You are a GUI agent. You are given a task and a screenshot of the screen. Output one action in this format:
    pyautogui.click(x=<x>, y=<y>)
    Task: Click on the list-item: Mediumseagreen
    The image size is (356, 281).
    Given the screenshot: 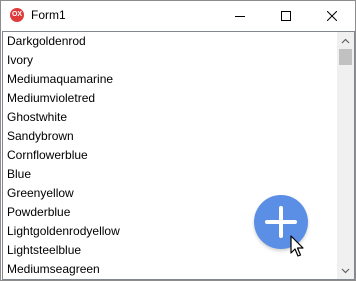 What is the action you would take?
    pyautogui.click(x=170, y=269)
    